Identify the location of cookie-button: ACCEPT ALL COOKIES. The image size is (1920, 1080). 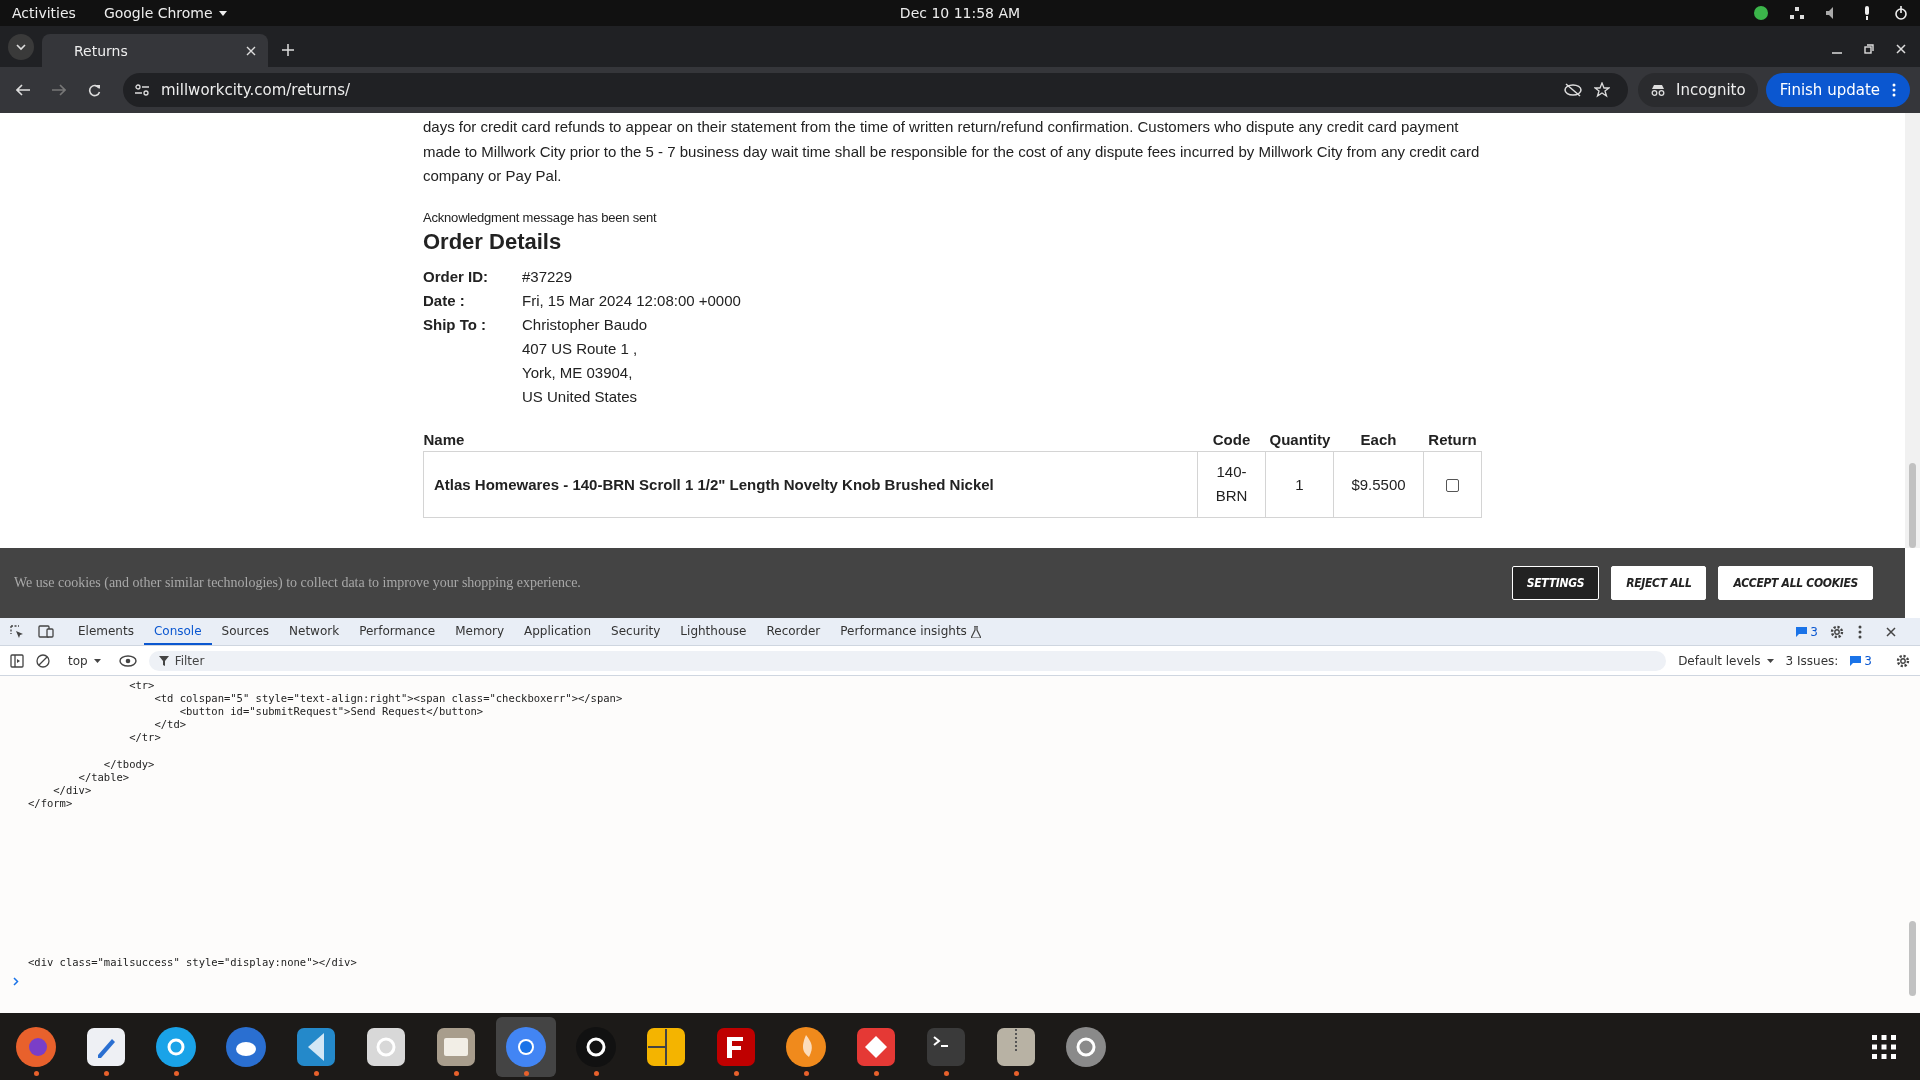
(1795, 583).